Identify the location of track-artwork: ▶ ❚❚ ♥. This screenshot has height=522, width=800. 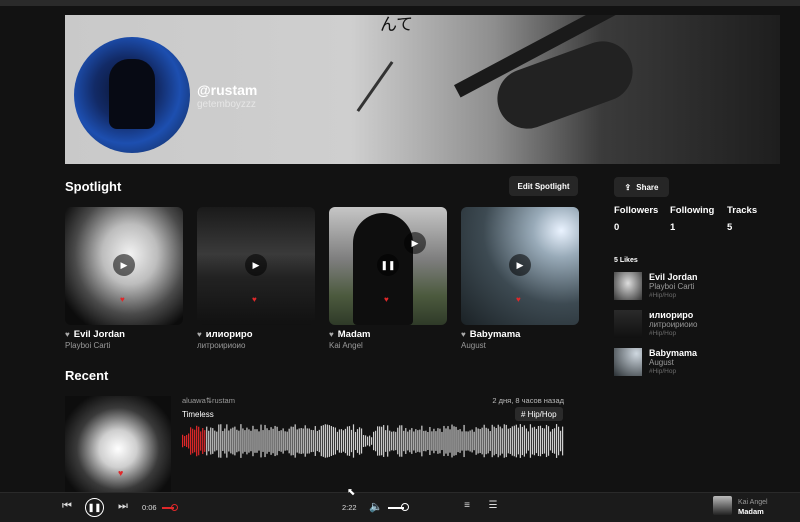
(388, 266).